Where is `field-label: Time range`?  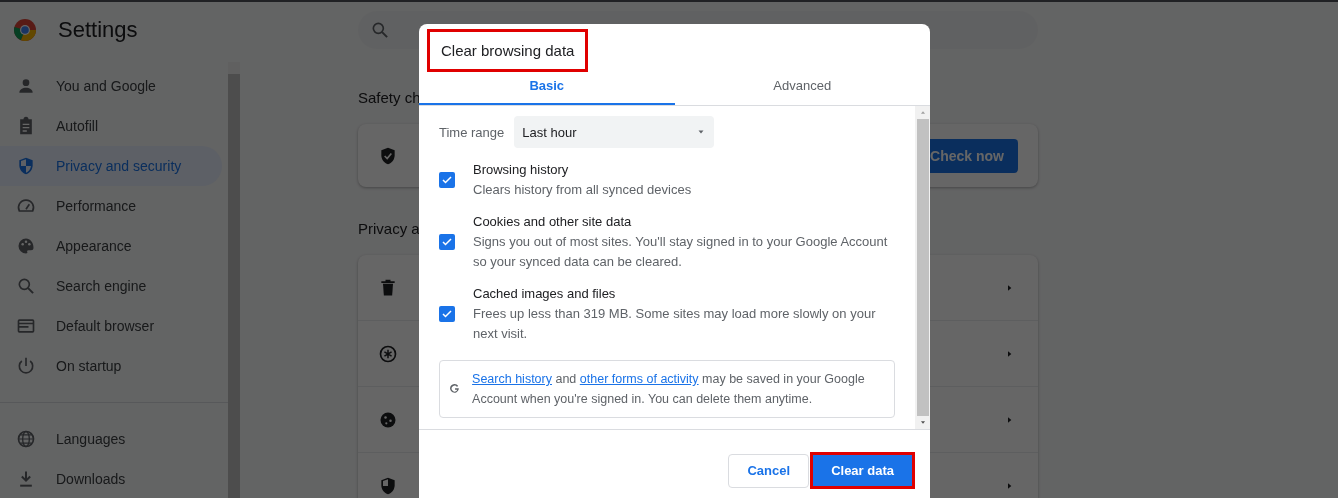
field-label: Time range is located at coordinates (472, 132).